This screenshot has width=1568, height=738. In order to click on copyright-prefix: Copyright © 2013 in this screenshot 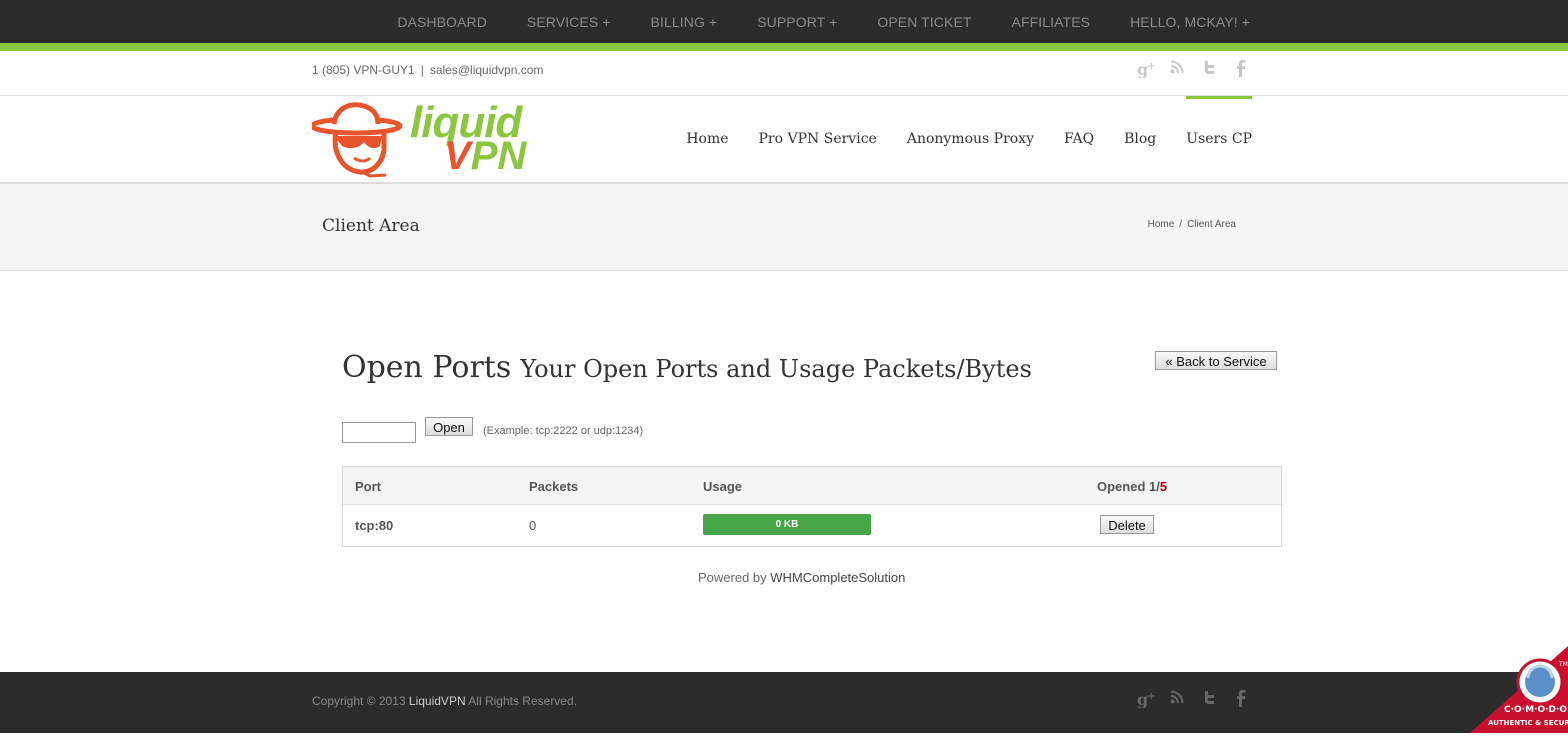, I will do `click(360, 701)`.